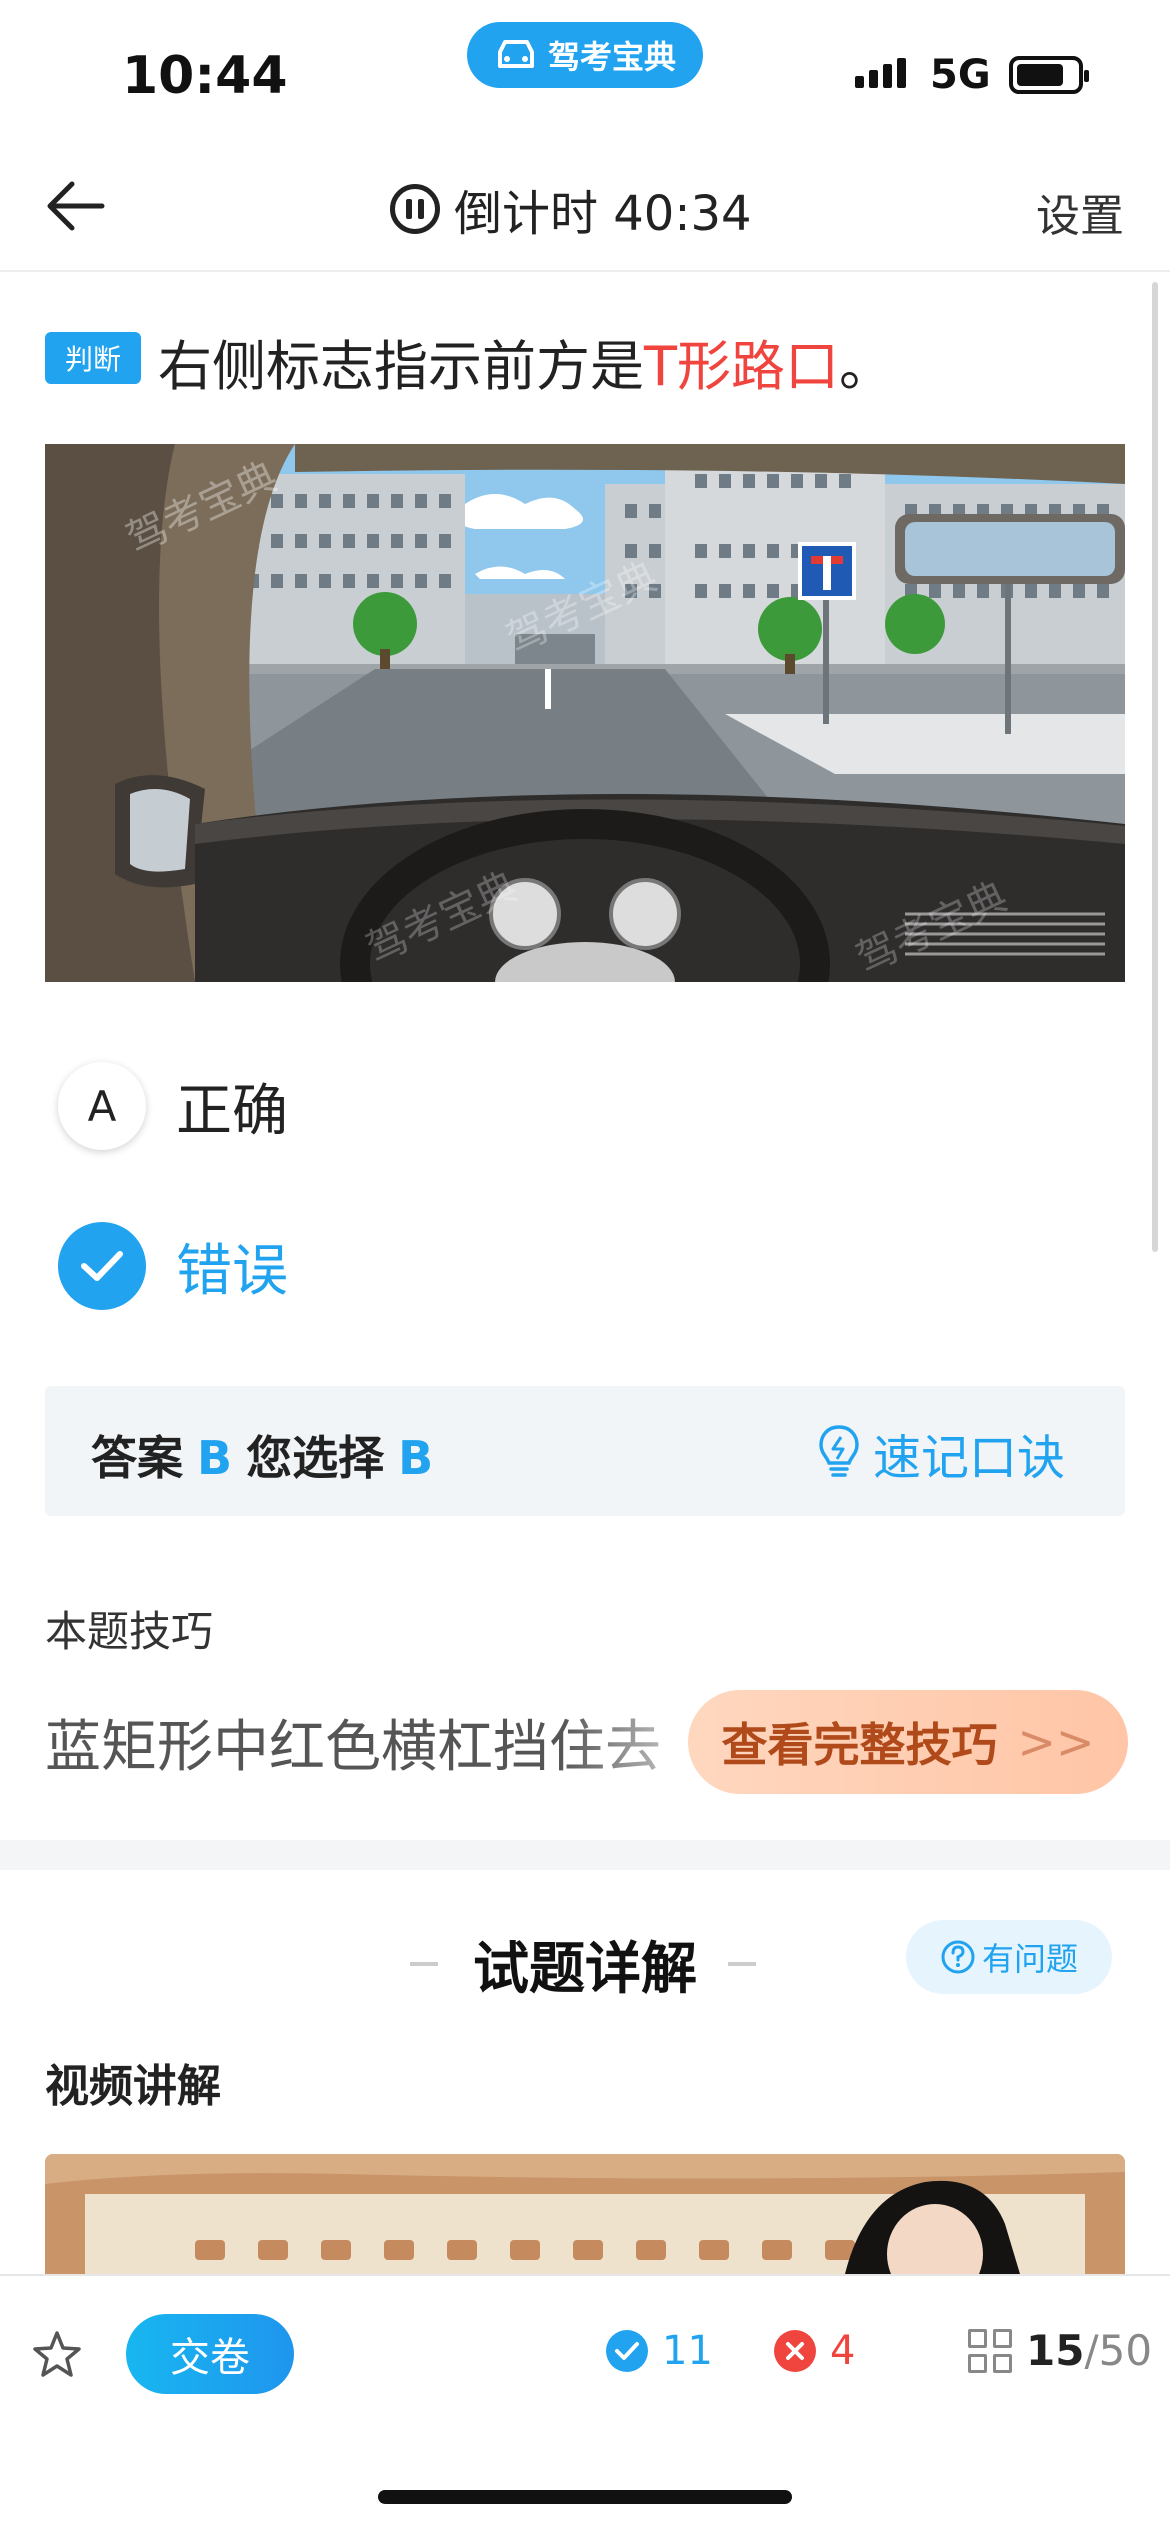 This screenshot has height=2532, width=1170. I want to click on question-progress: 15/50, so click(1060, 2350).